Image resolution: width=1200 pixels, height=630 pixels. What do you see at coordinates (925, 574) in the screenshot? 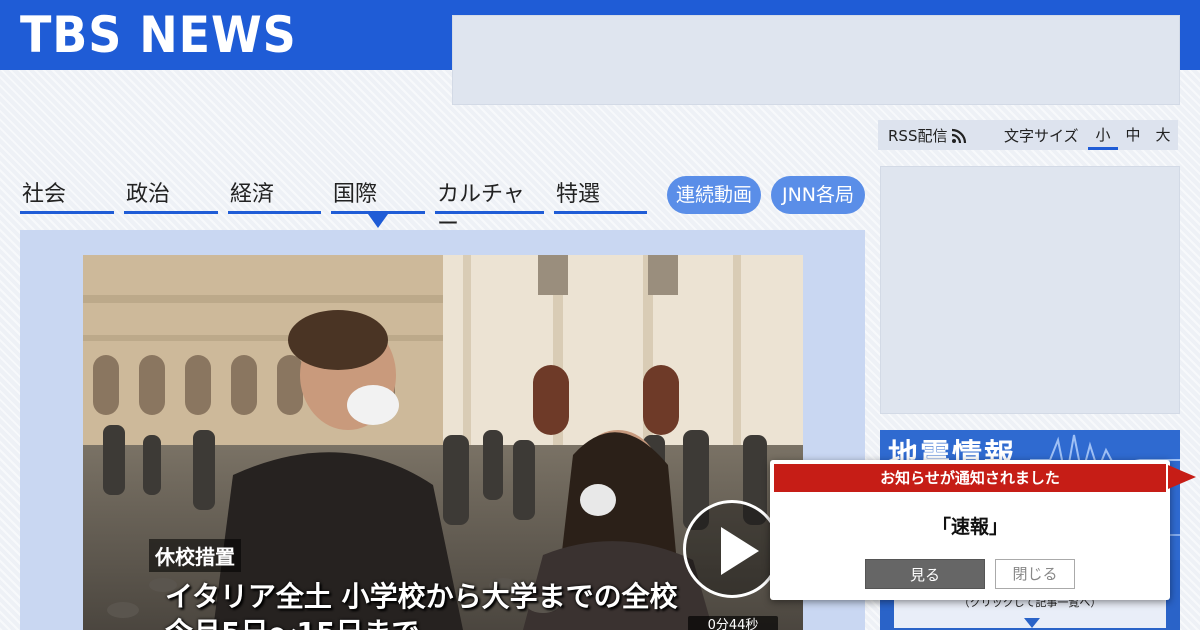
I see `view-button: 見る` at bounding box center [925, 574].